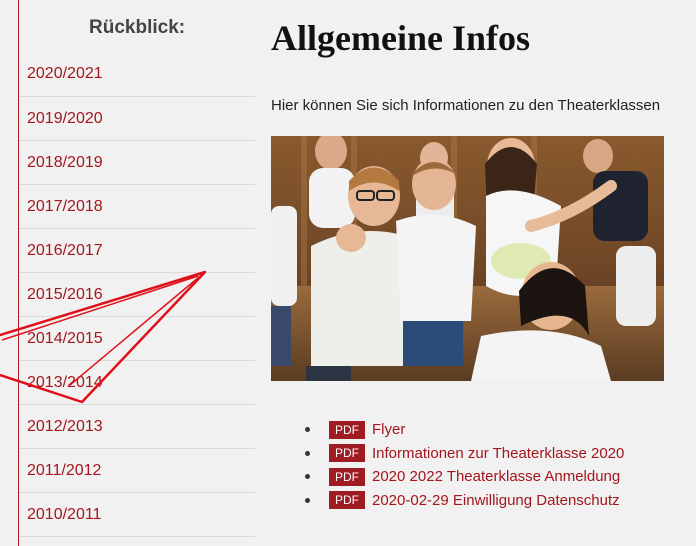 The image size is (696, 546). Describe the element at coordinates (496, 500) in the screenshot. I see `document-link-privacy-consent: 2020-02-29 Einwilligung Datenschutz` at that location.